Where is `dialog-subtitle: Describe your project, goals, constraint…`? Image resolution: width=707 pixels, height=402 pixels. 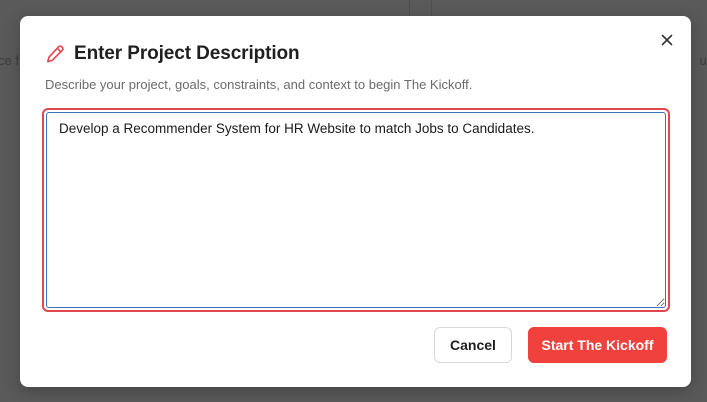 dialog-subtitle: Describe your project, goals, constraint… is located at coordinates (259, 84).